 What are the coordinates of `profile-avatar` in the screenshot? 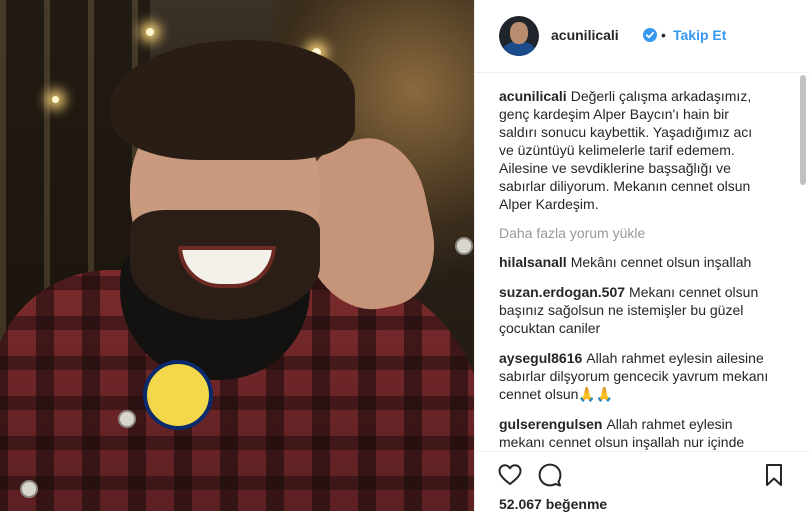 It's located at (519, 36).